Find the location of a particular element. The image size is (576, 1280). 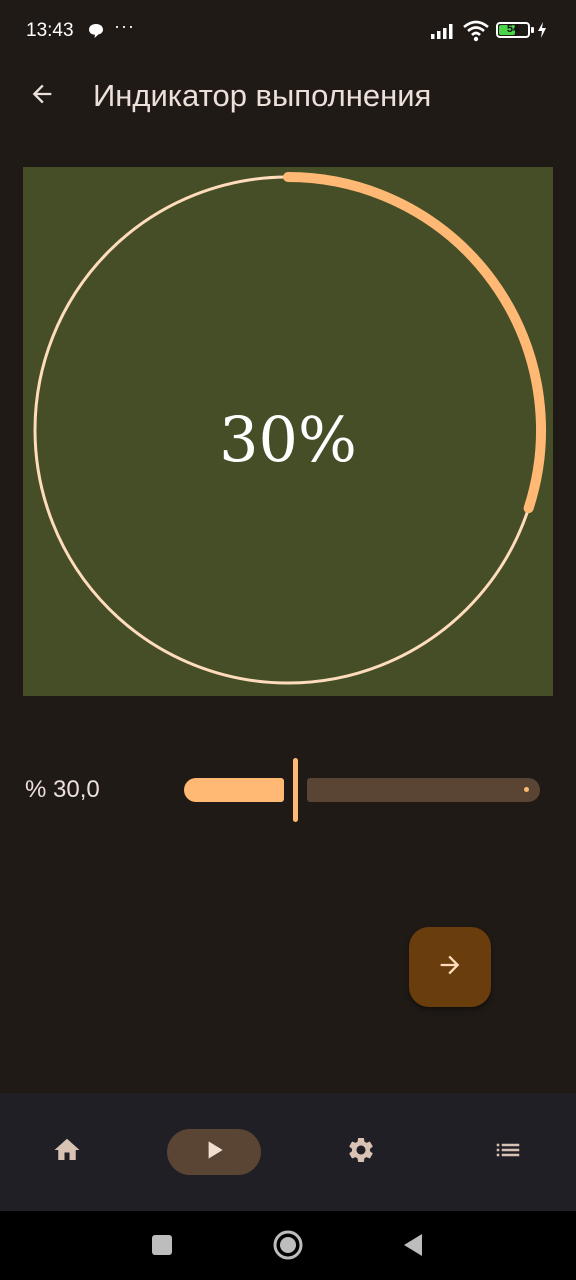

slider-handle is located at coordinates (295, 790).